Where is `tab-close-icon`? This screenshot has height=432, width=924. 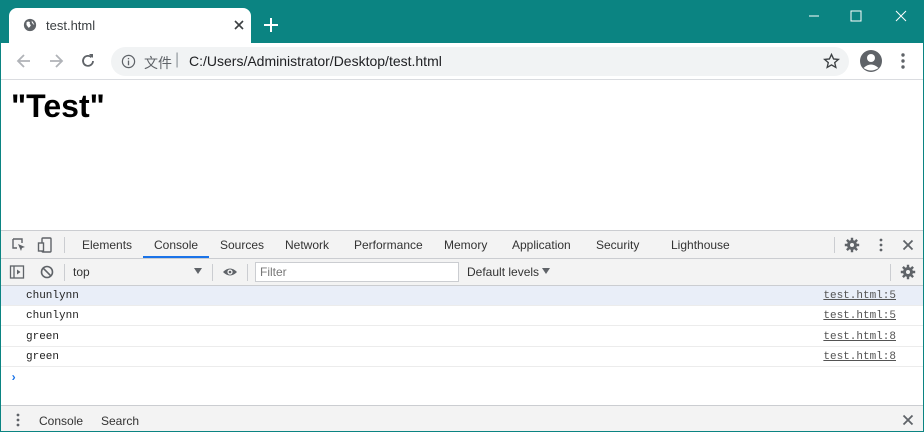
tab-close-icon is located at coordinates (239, 25).